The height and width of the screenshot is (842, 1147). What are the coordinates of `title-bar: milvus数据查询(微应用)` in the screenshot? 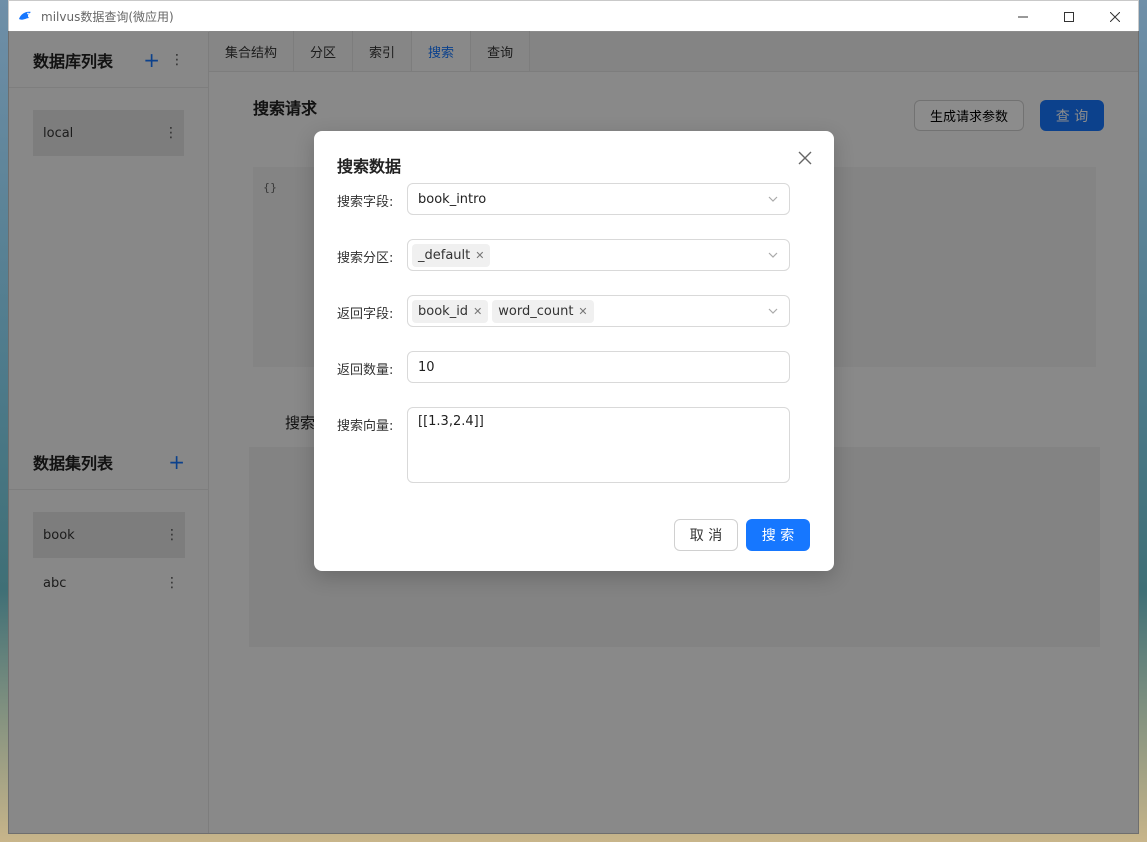 It's located at (573, 16).